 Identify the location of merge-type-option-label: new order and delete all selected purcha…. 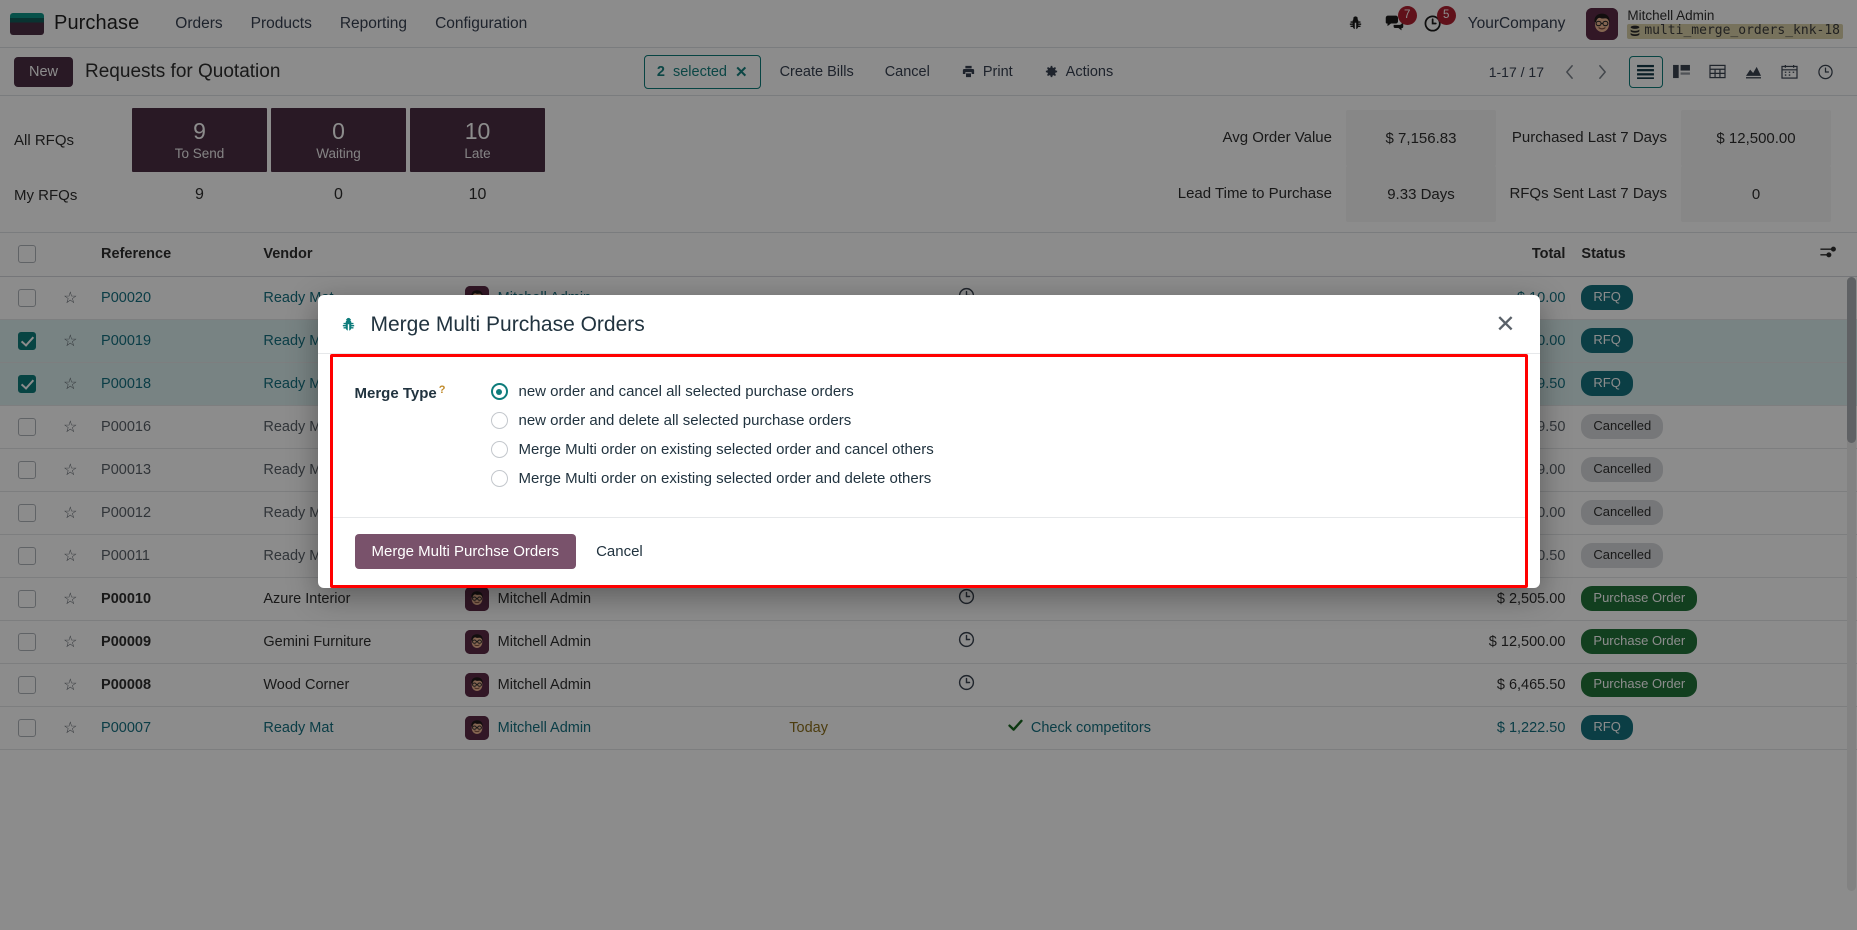
(685, 420).